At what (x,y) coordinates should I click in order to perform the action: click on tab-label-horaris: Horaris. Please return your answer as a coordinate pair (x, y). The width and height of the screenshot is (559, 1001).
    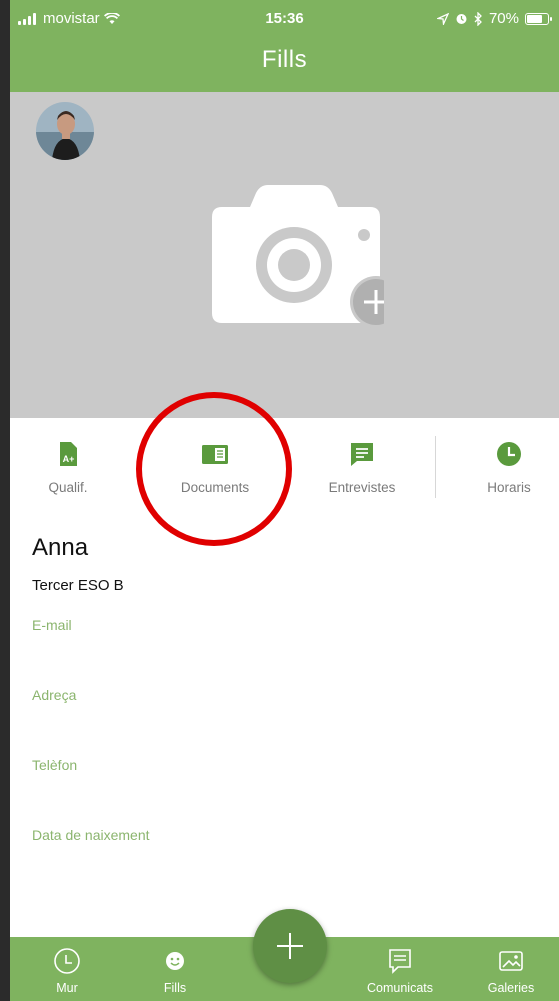
    Looking at the image, I should click on (509, 487).